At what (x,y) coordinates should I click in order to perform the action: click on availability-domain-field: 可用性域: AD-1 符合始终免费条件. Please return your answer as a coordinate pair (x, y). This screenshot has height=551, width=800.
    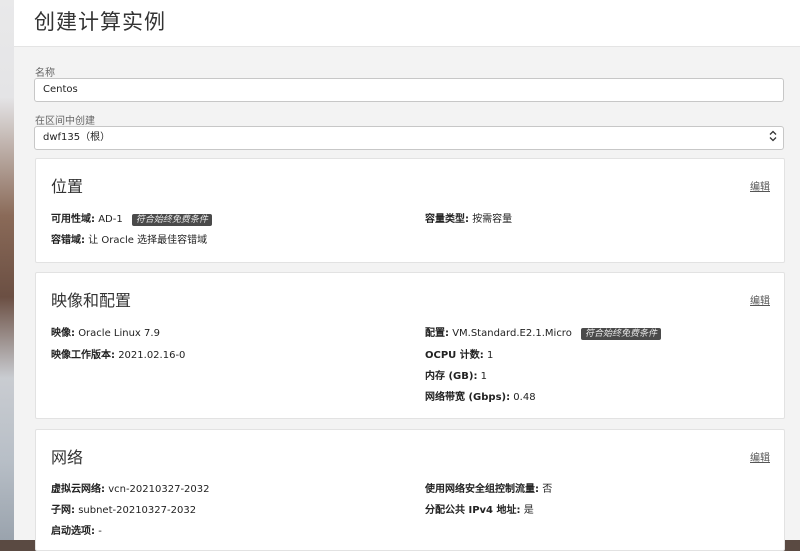
    Looking at the image, I should click on (131, 218).